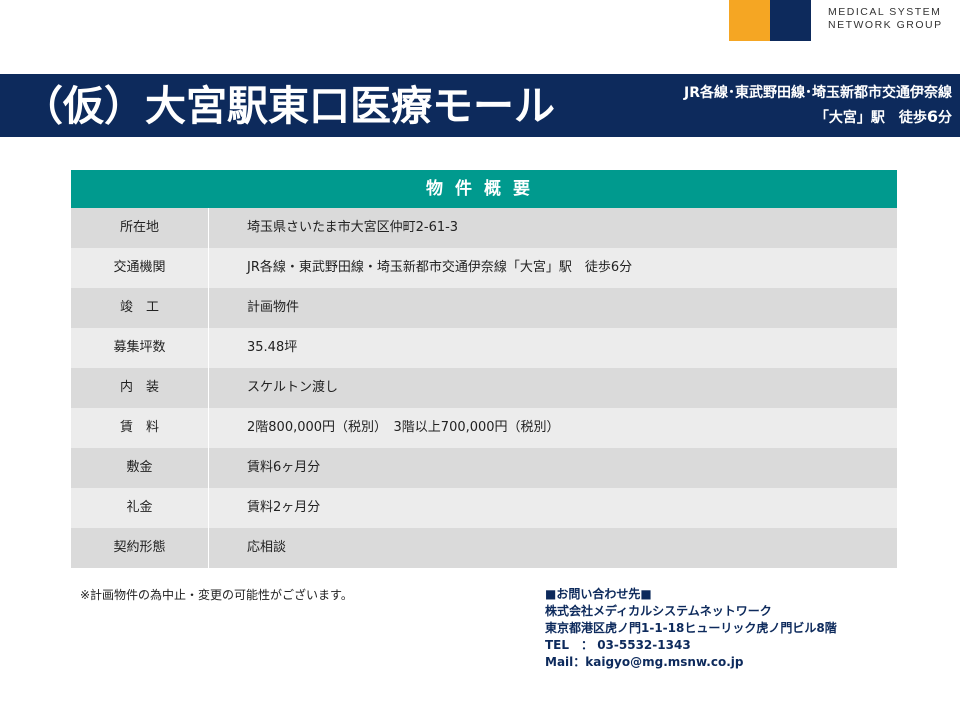 The height and width of the screenshot is (720, 960). What do you see at coordinates (484, 388) in the screenshot?
I see `table-row-interior: 内 装 スケルトン渡し` at bounding box center [484, 388].